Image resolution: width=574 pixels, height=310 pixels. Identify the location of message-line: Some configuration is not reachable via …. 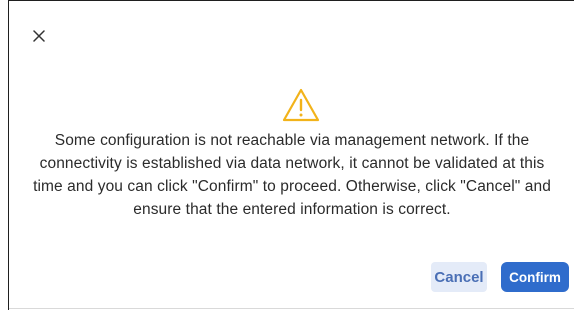
(292, 140).